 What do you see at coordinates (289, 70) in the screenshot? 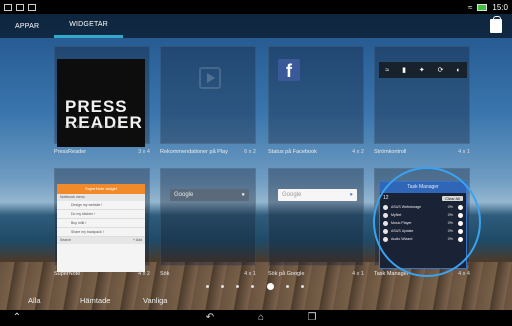
I see `facebook-icon: f` at bounding box center [289, 70].